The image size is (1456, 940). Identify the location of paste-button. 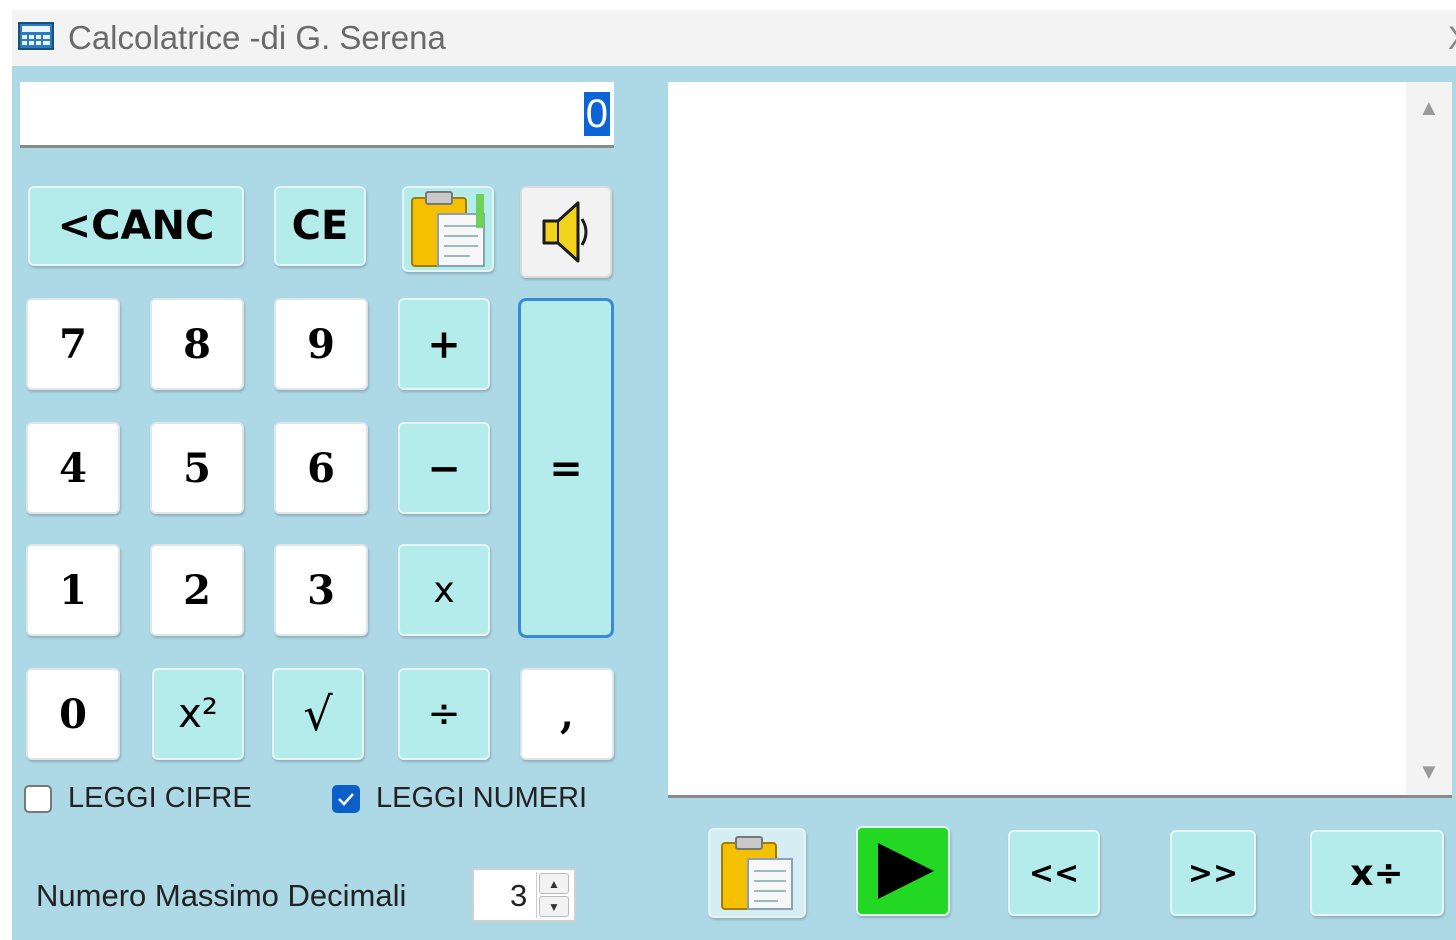
(448, 229).